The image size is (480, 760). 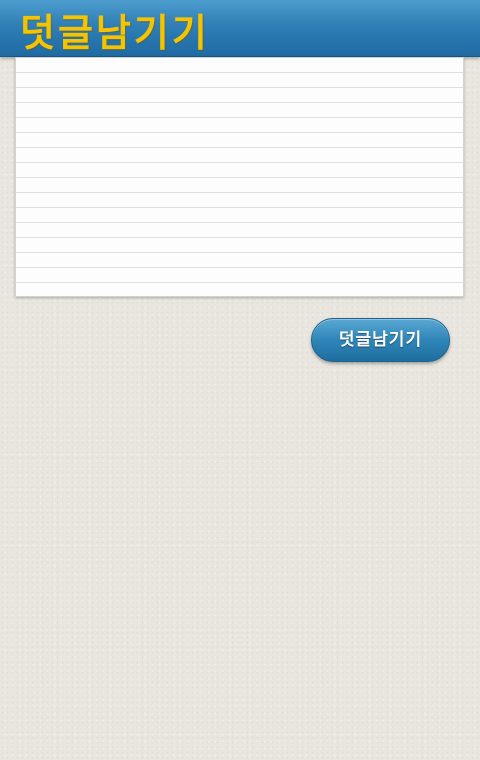 I want to click on page-title: 덧글남기기, so click(x=115, y=33).